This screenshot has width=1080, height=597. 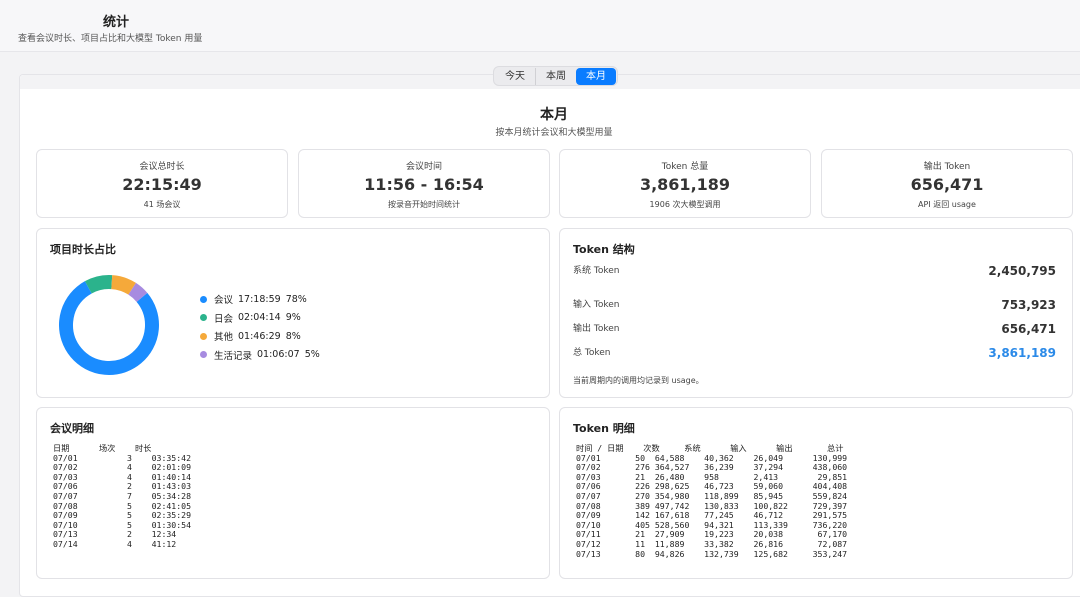 What do you see at coordinates (83, 249) in the screenshot?
I see `panel-title: 项目时长占比` at bounding box center [83, 249].